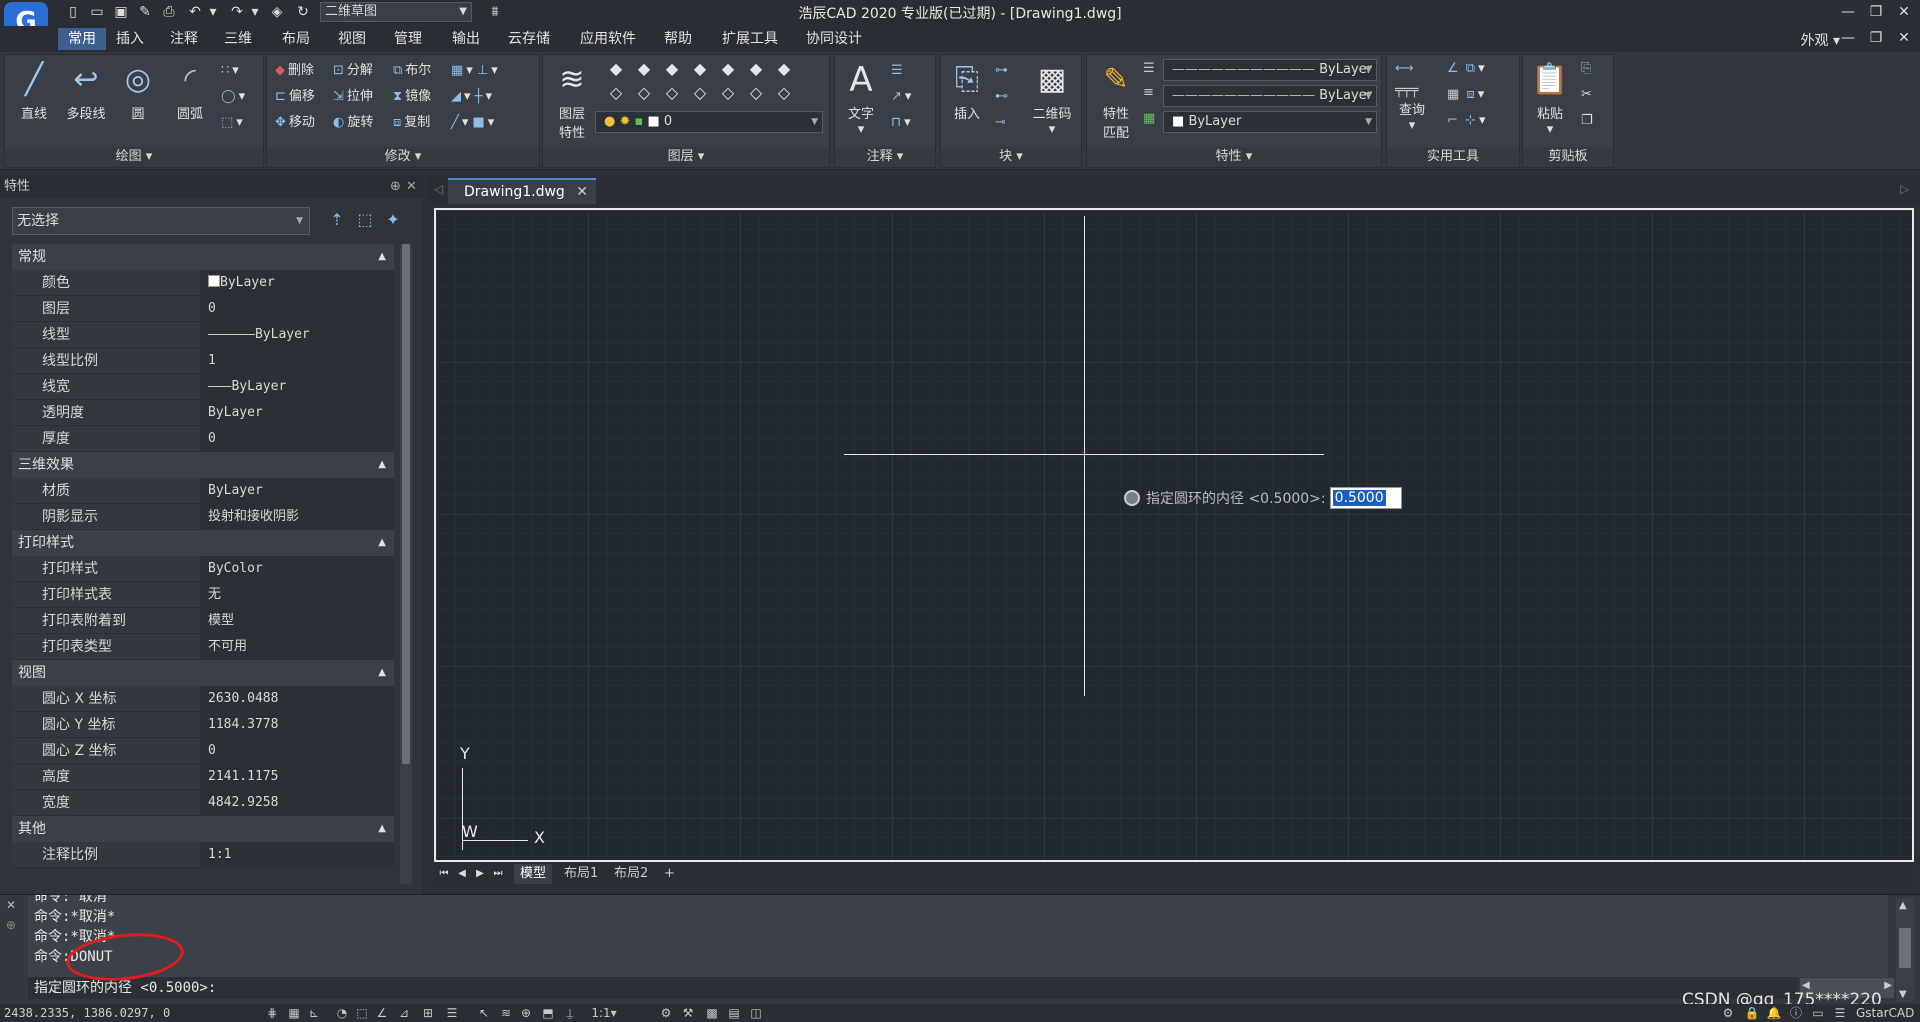  Describe the element at coordinates (861, 99) in the screenshot. I see `text-tool: A 文字 ▾` at that location.